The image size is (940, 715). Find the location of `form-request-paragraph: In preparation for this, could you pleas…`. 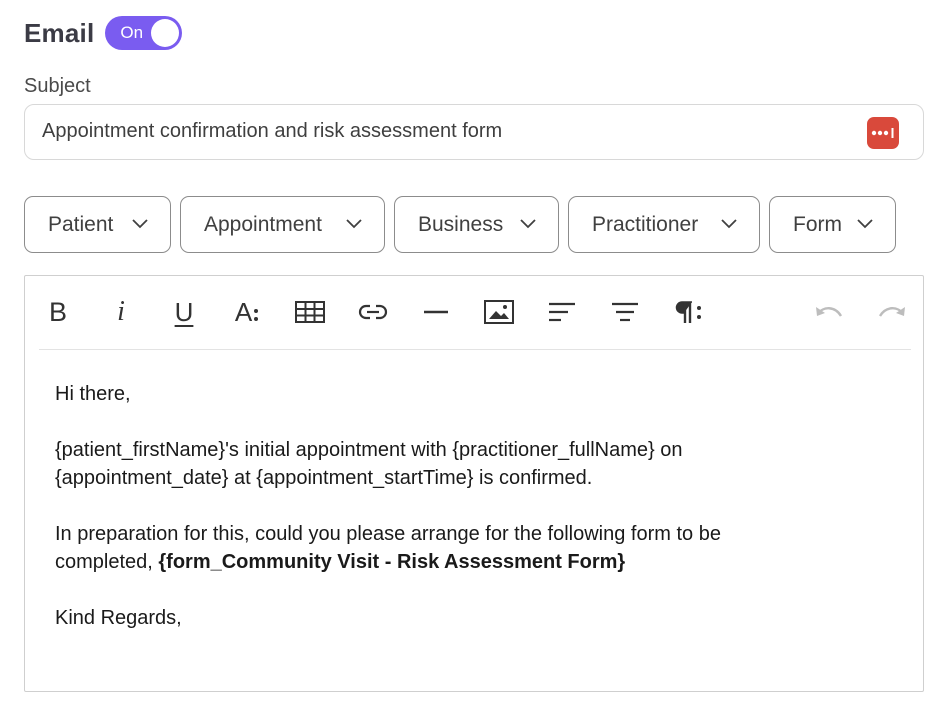

form-request-paragraph: In preparation for this, could you pleas… is located at coordinates (465, 548).